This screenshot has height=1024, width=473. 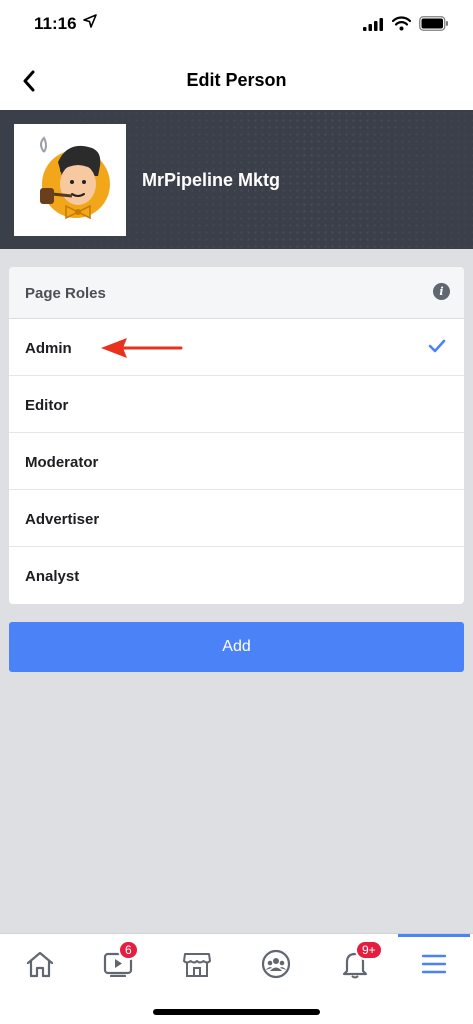 I want to click on page-roles-title: Page Roles, so click(x=65, y=293).